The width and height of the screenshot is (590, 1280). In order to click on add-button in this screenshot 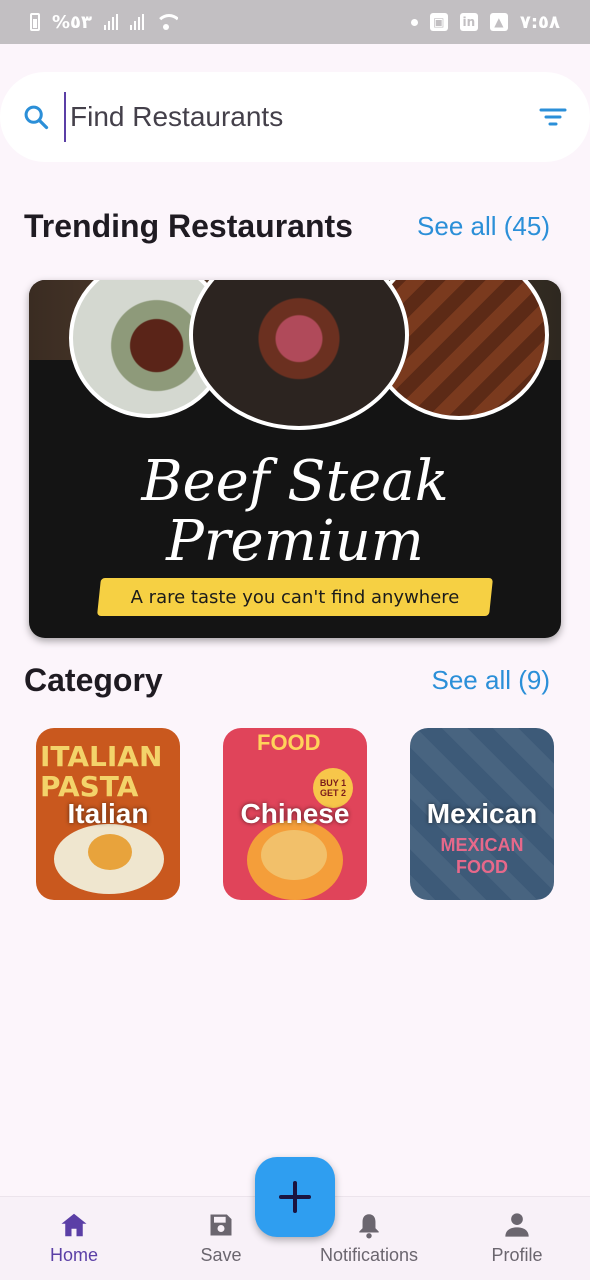, I will do `click(295, 1197)`.